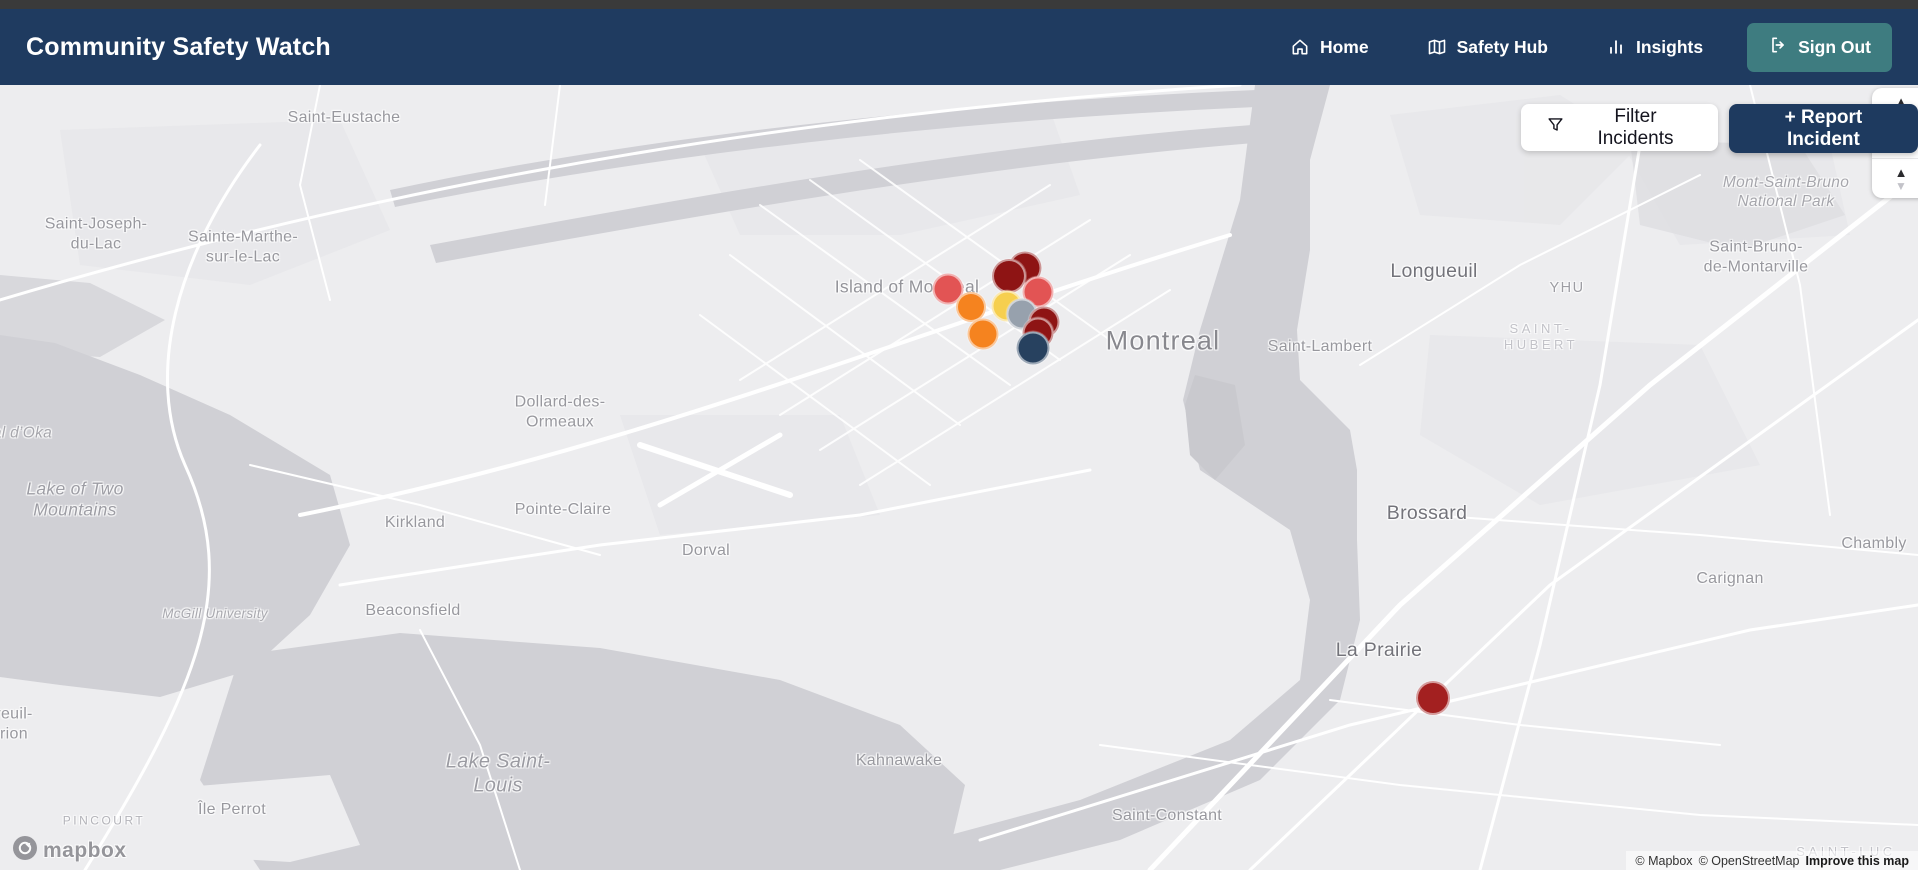 The width and height of the screenshot is (1918, 870). I want to click on map-label: Chambly, so click(1874, 544).